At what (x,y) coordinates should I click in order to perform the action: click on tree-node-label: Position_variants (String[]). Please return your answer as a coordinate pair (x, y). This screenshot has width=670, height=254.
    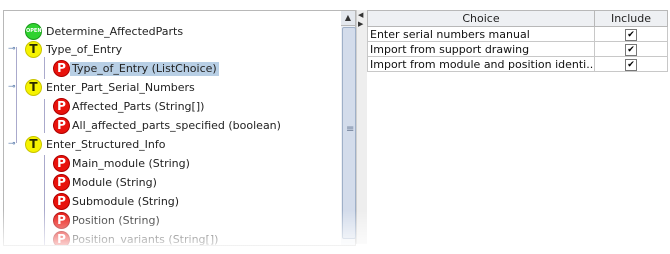
    Looking at the image, I should click on (145, 239).